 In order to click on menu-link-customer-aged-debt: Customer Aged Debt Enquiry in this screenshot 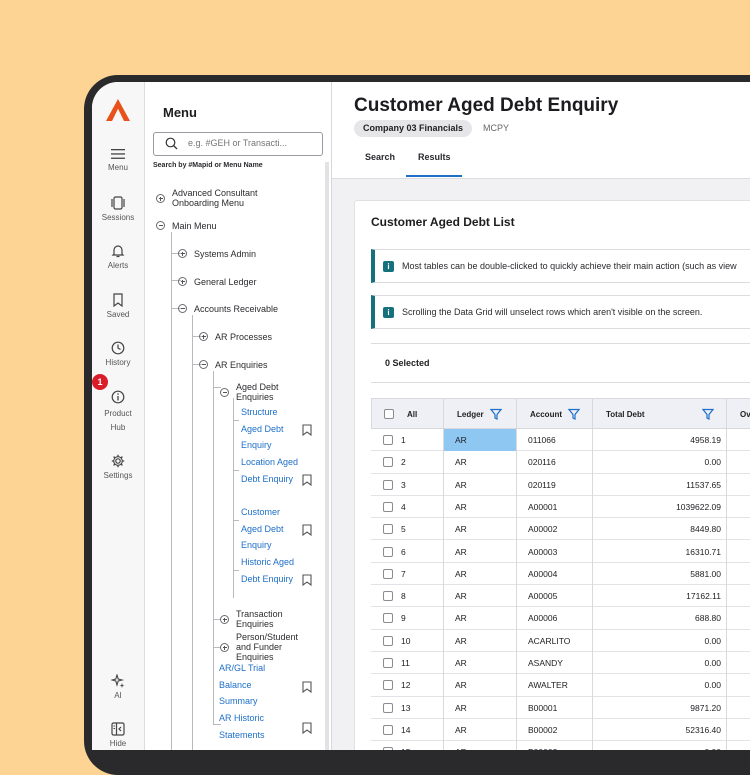, I will do `click(270, 529)`.